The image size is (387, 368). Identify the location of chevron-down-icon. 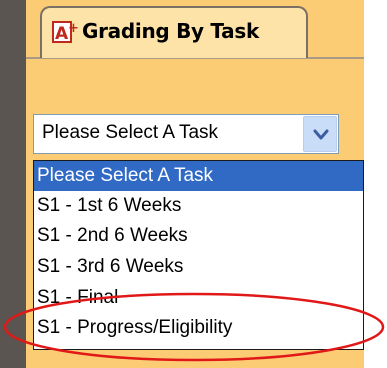
(321, 134).